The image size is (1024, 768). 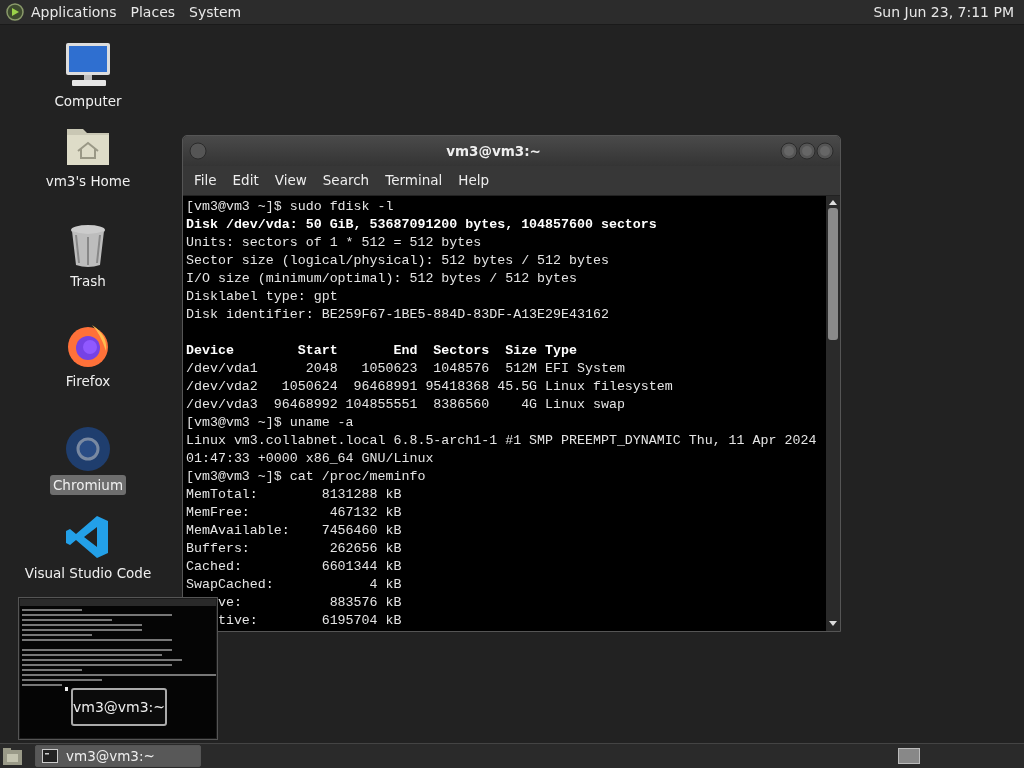 I want to click on icon-label: Computer, so click(x=88, y=101).